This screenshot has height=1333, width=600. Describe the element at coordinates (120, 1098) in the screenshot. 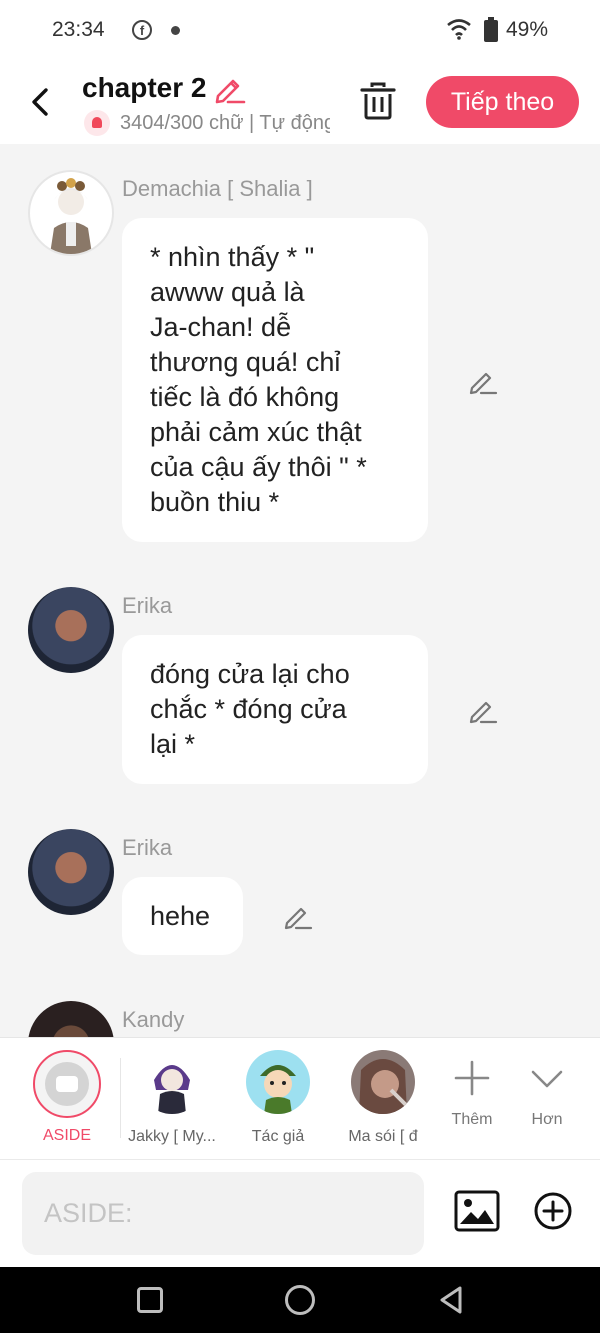

I see `divider` at that location.